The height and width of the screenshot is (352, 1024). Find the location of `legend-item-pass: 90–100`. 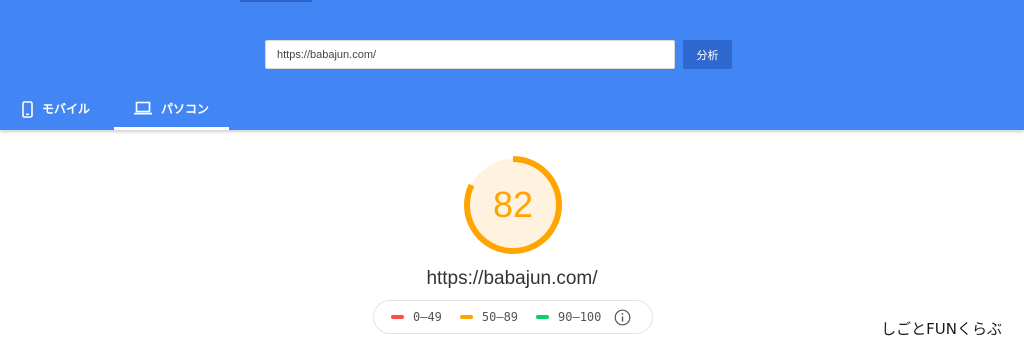

legend-item-pass: 90–100 is located at coordinates (568, 317).